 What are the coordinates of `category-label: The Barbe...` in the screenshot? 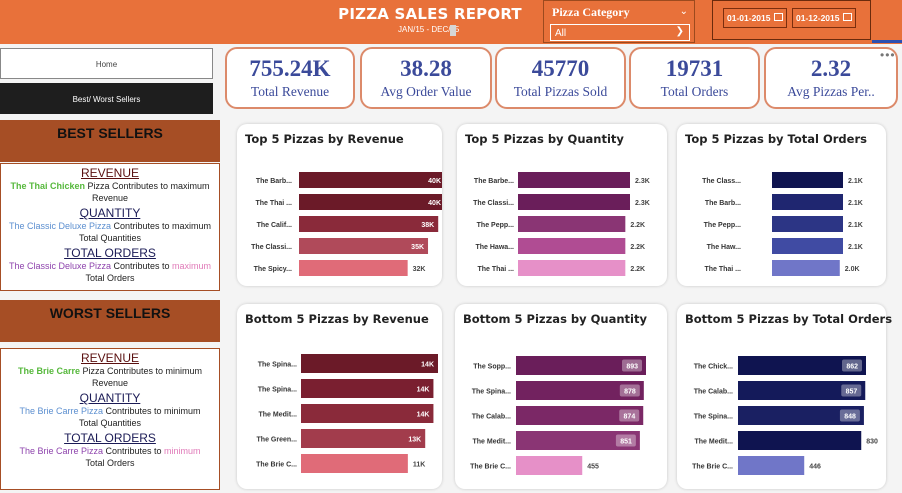 It's located at (494, 181).